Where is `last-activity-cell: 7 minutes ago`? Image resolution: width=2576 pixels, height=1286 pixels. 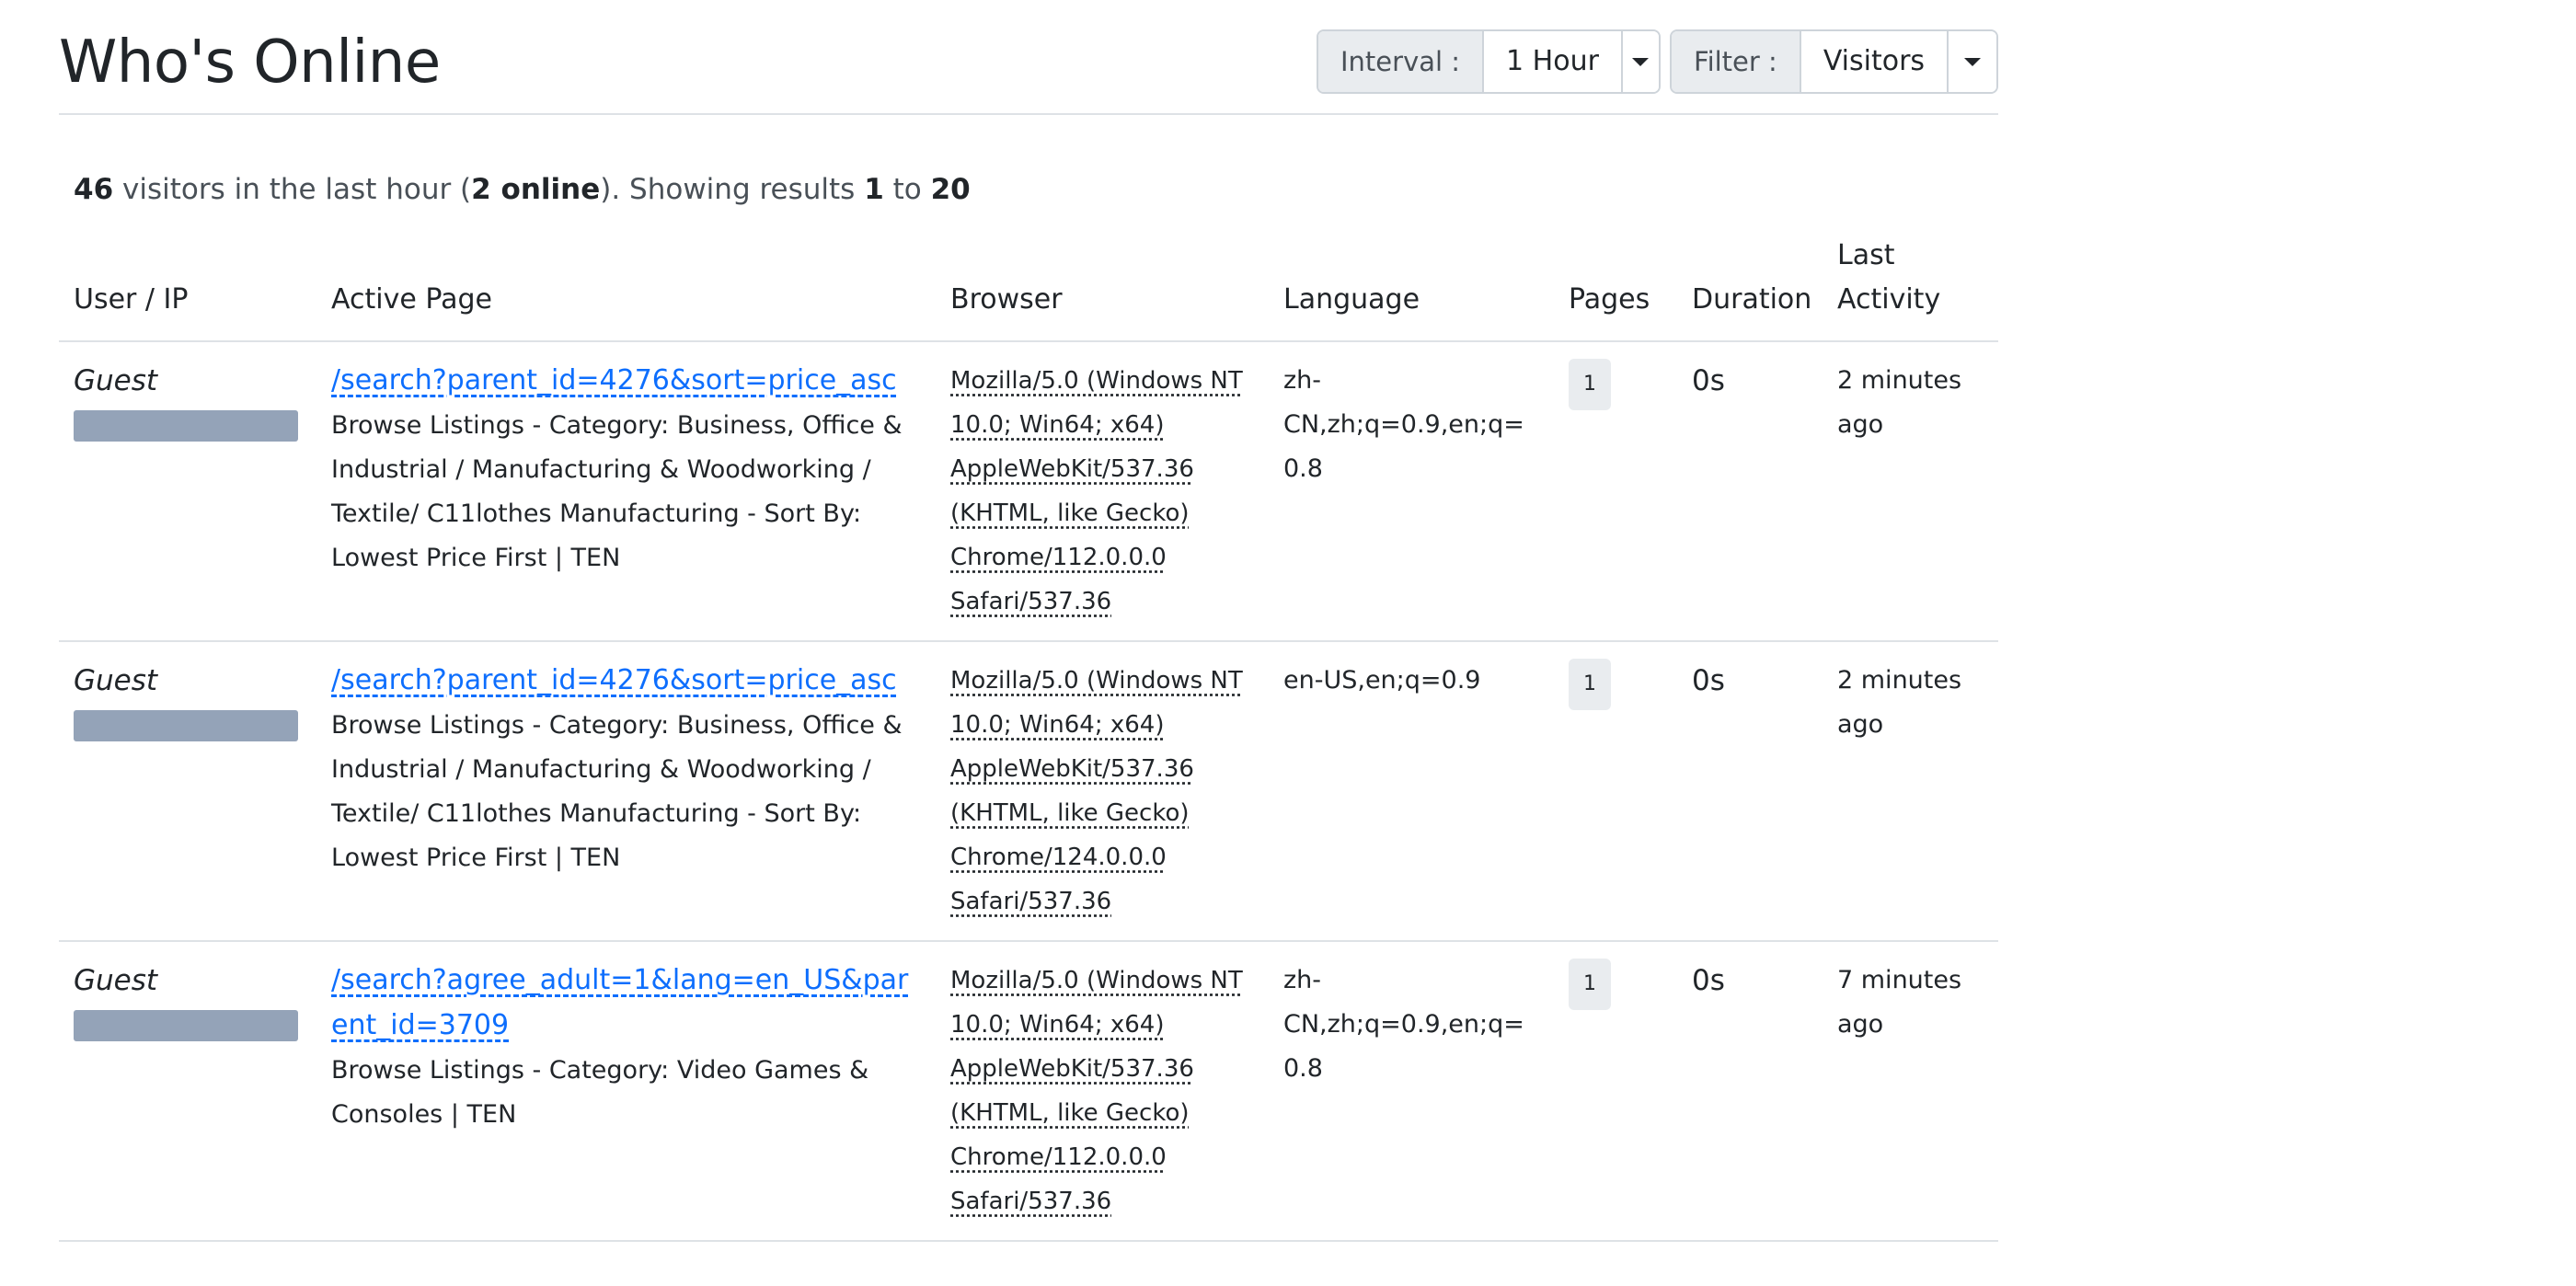 last-activity-cell: 7 minutes ago is located at coordinates (1910, 1091).